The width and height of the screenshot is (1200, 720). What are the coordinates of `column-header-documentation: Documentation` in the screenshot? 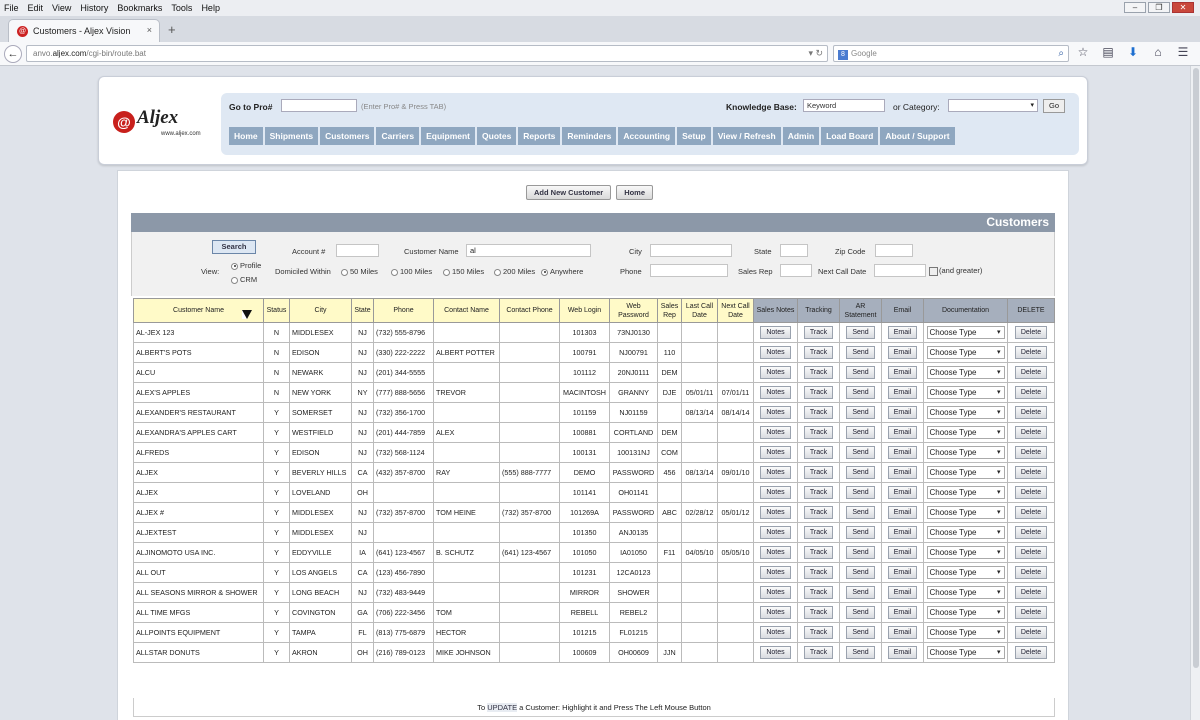 It's located at (965, 310).